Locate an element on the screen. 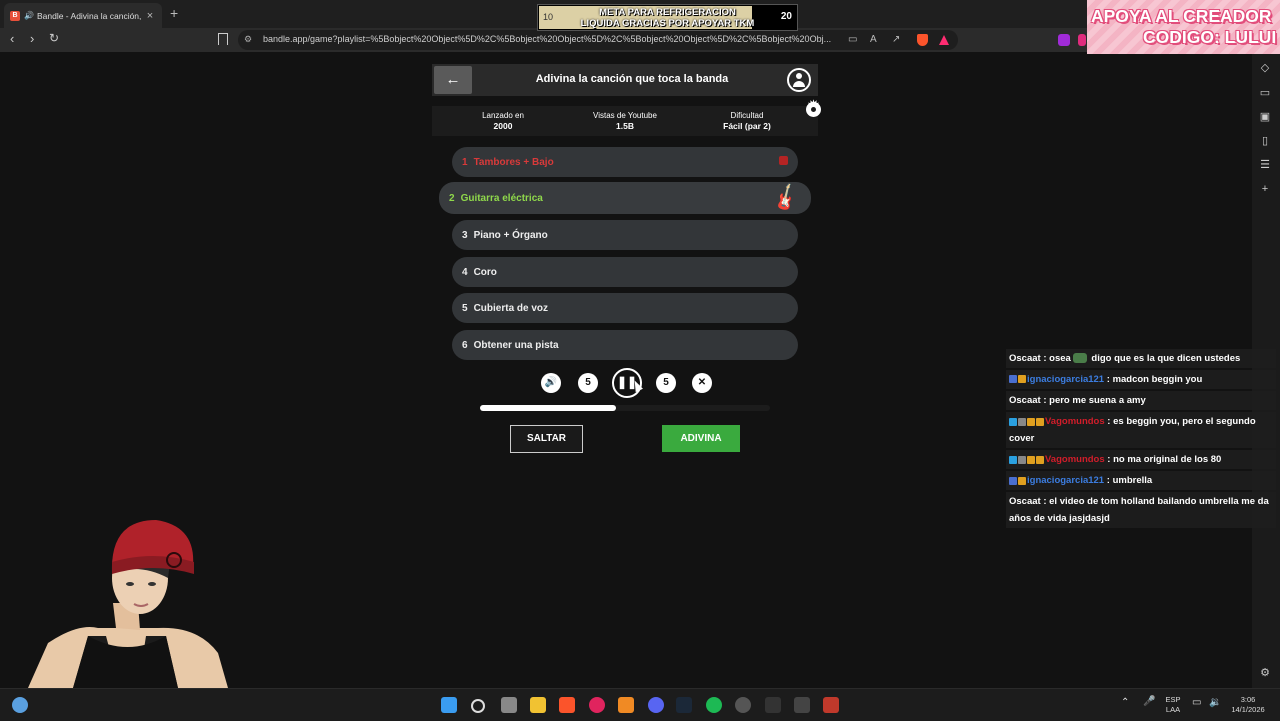 The width and height of the screenshot is (1280, 721). back-nav-icon: ‹ is located at coordinates (12, 38).